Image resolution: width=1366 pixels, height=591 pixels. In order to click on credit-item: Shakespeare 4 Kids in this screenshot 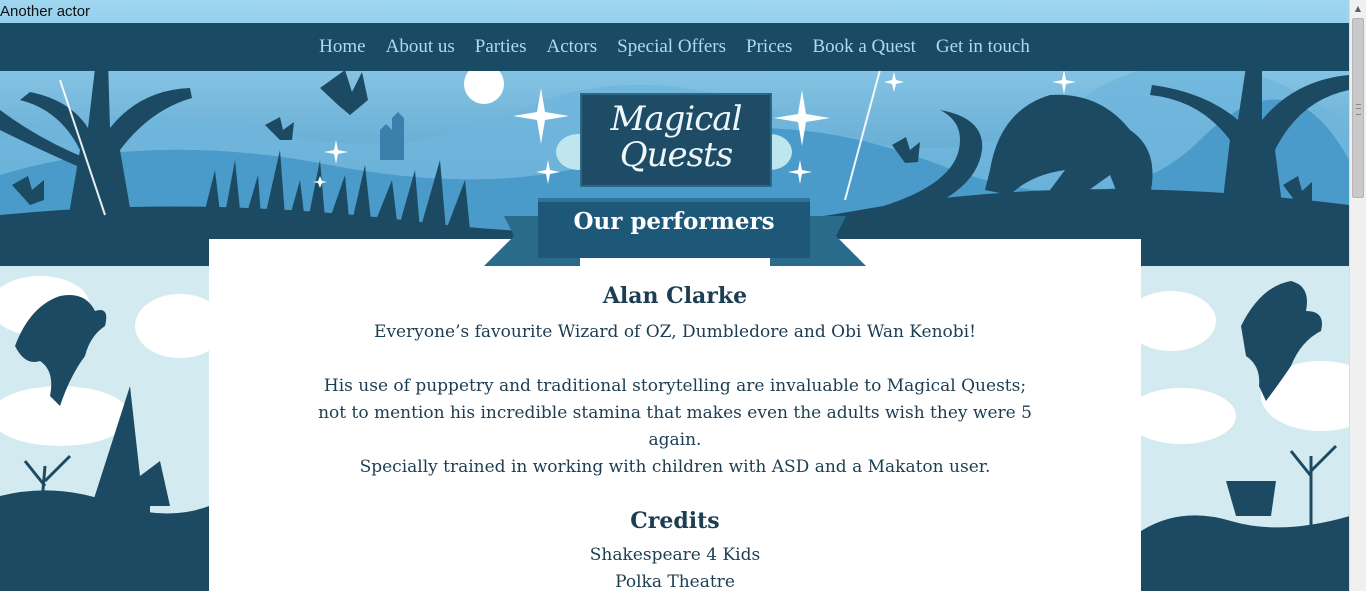, I will do `click(675, 555)`.